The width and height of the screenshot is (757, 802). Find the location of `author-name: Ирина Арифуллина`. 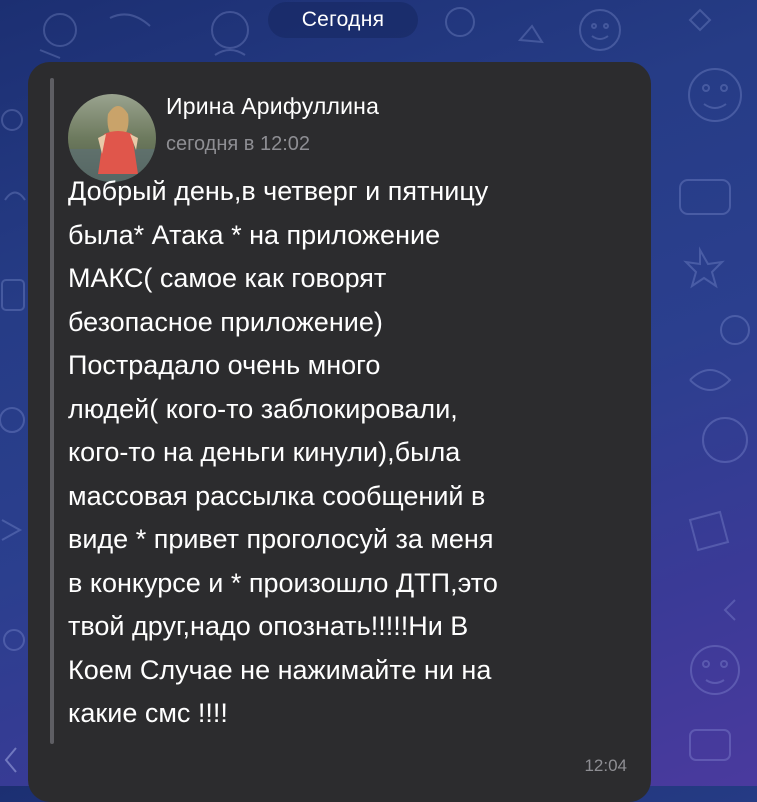

author-name: Ирина Арифуллина is located at coordinates (272, 106).